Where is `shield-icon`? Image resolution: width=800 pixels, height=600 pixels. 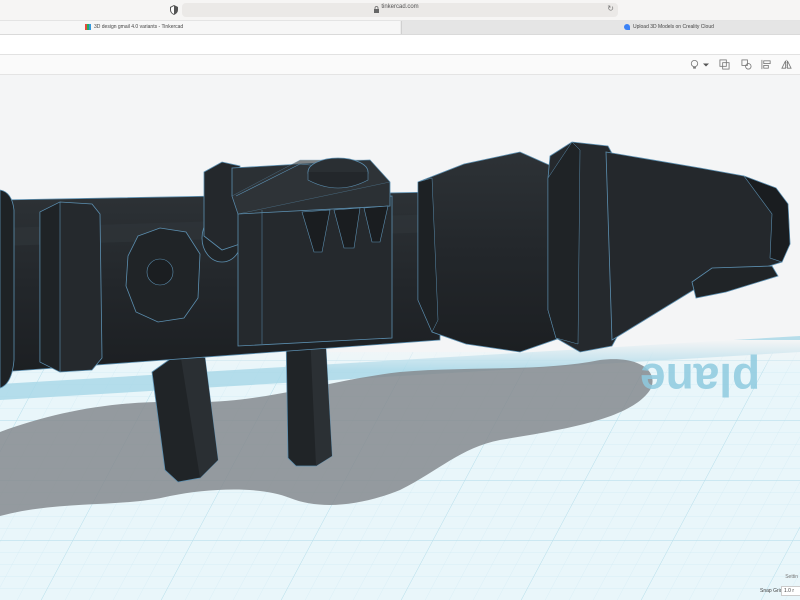 shield-icon is located at coordinates (174, 10).